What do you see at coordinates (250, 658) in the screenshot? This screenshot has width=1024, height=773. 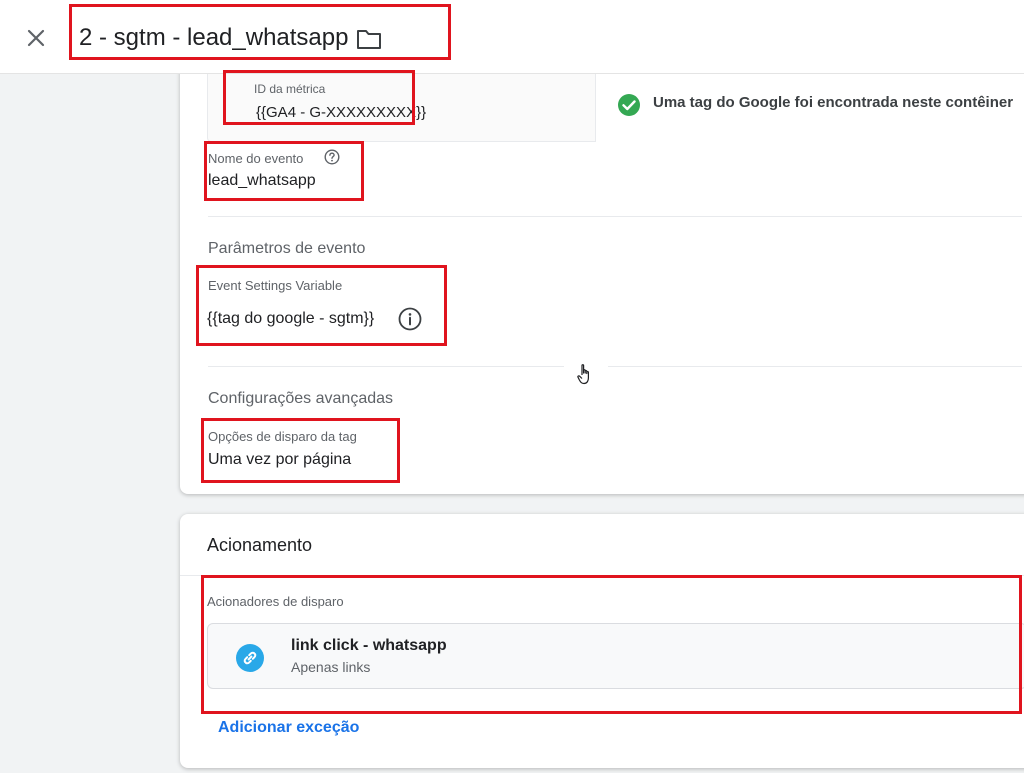 I see `link-icon` at bounding box center [250, 658].